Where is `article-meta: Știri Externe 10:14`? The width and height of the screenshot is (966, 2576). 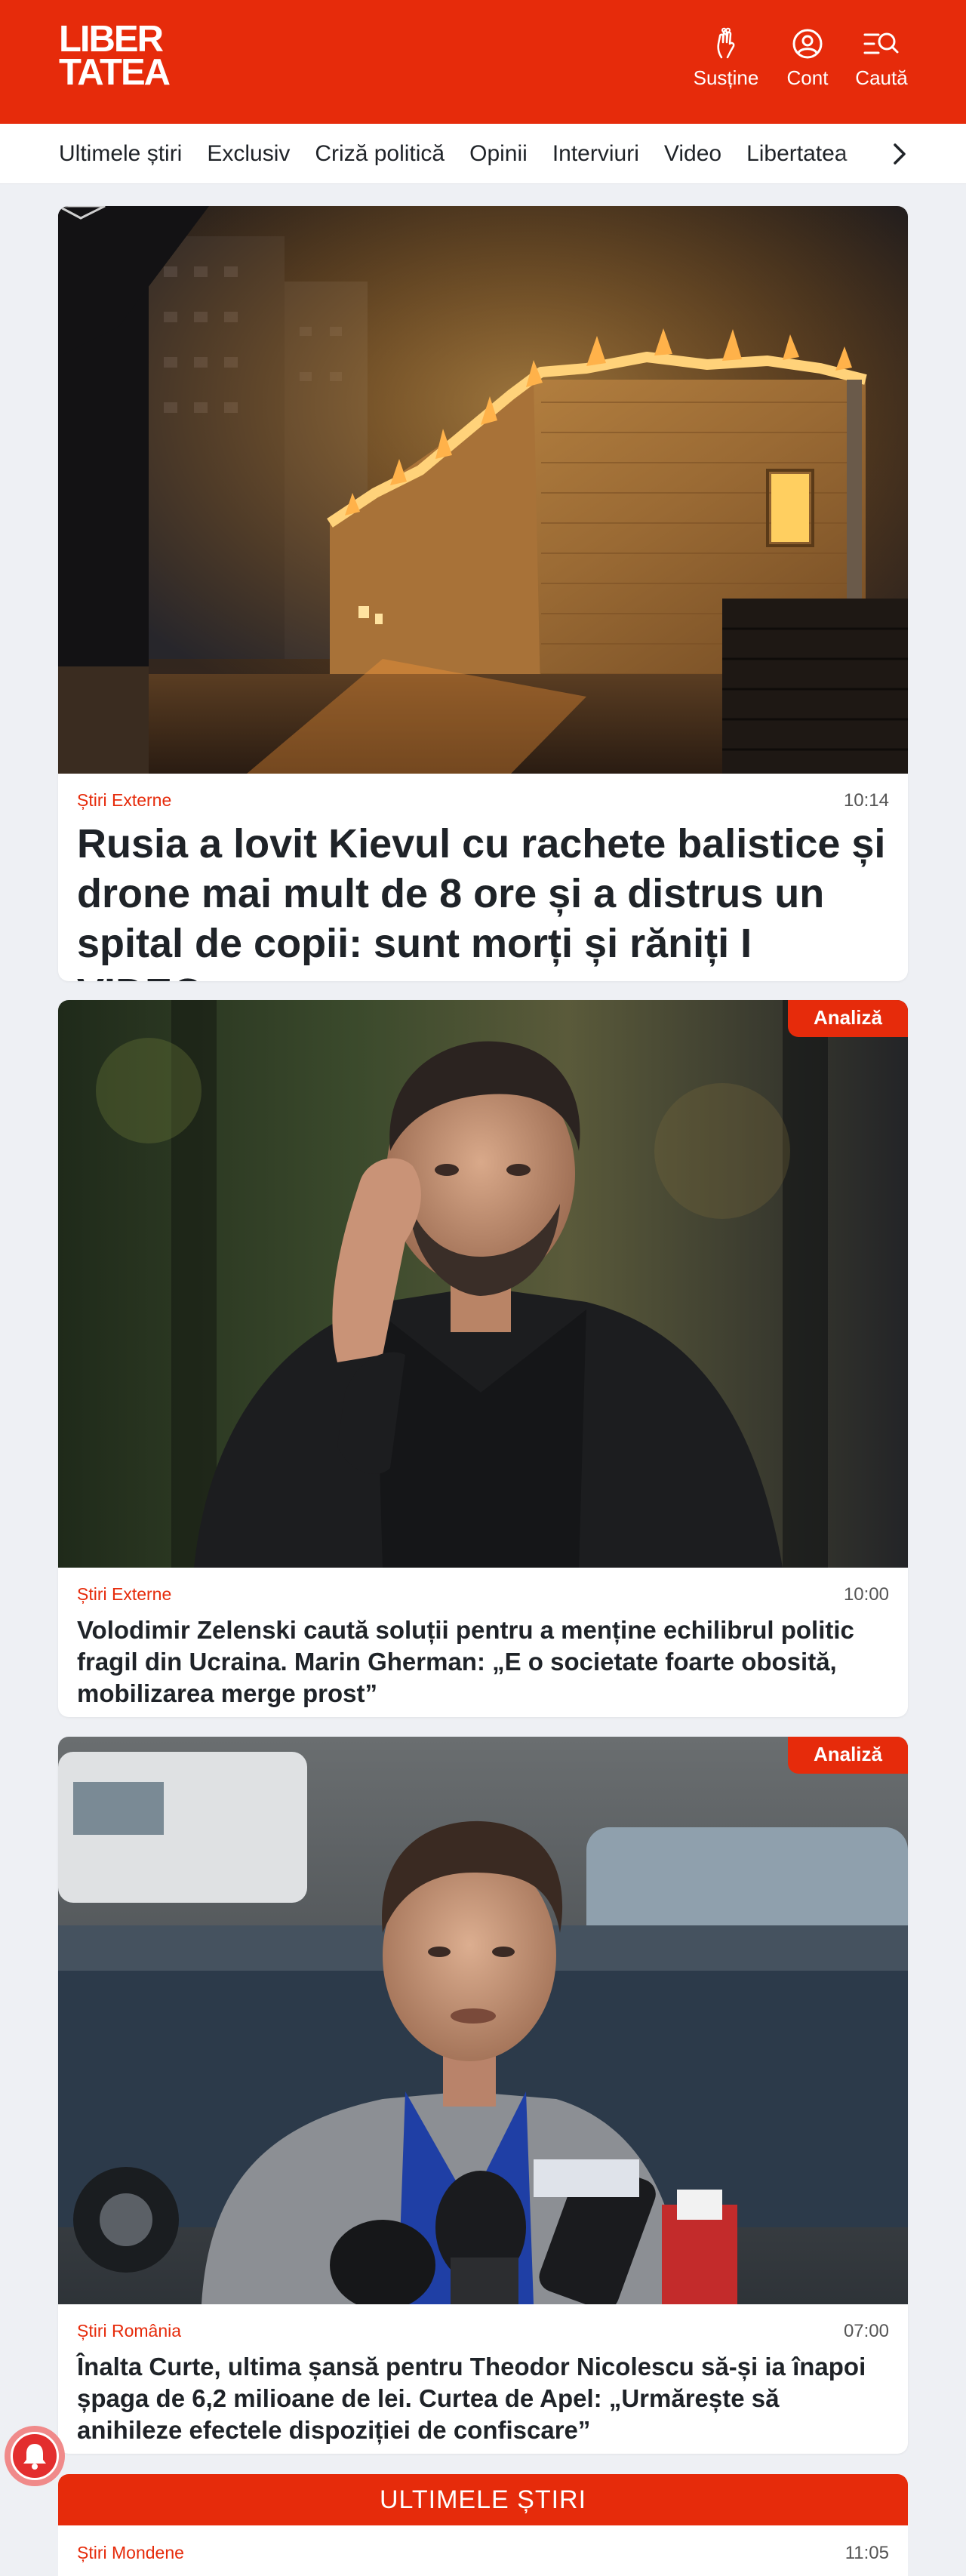 article-meta: Știri Externe 10:14 is located at coordinates (483, 803).